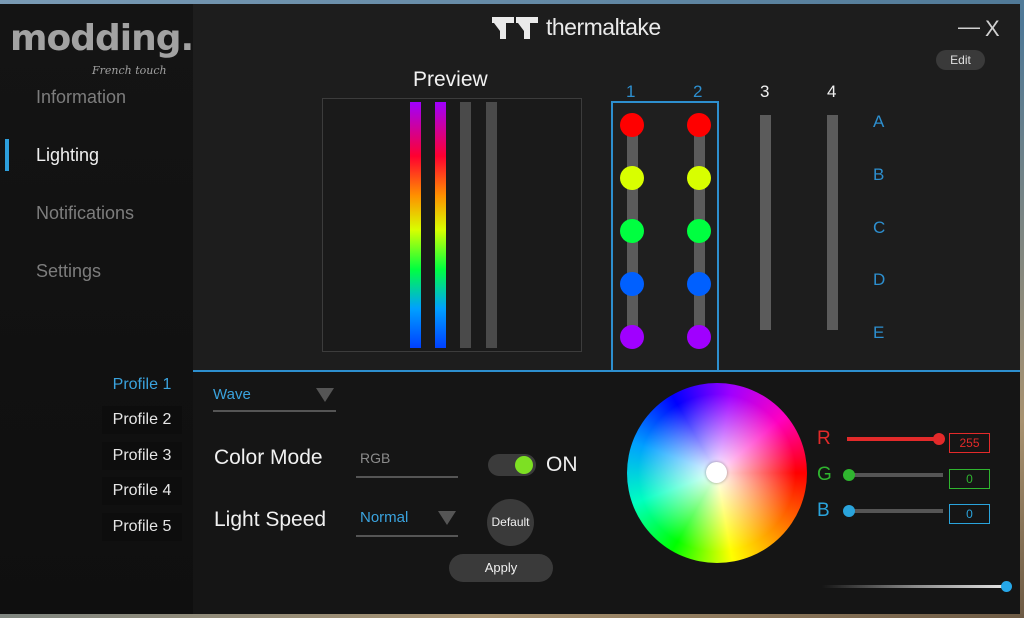 The image size is (1024, 618). Describe the element at coordinates (969, 443) in the screenshot. I see `r-value-input: 255` at that location.